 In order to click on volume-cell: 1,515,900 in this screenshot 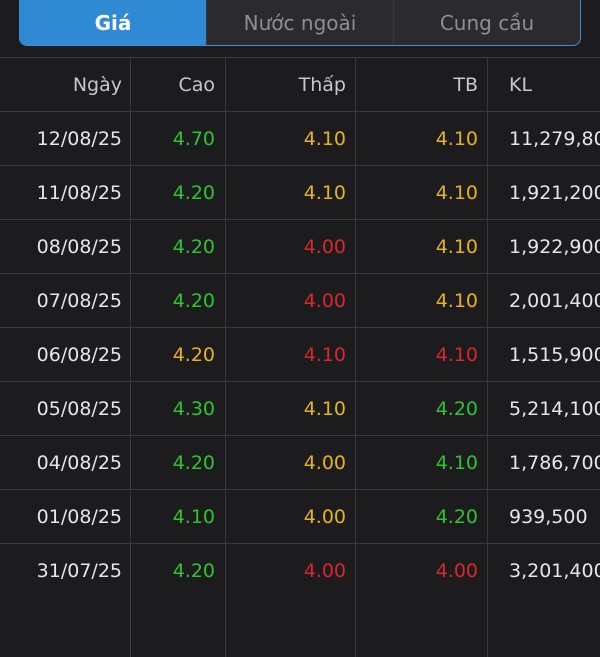, I will do `click(554, 354)`.